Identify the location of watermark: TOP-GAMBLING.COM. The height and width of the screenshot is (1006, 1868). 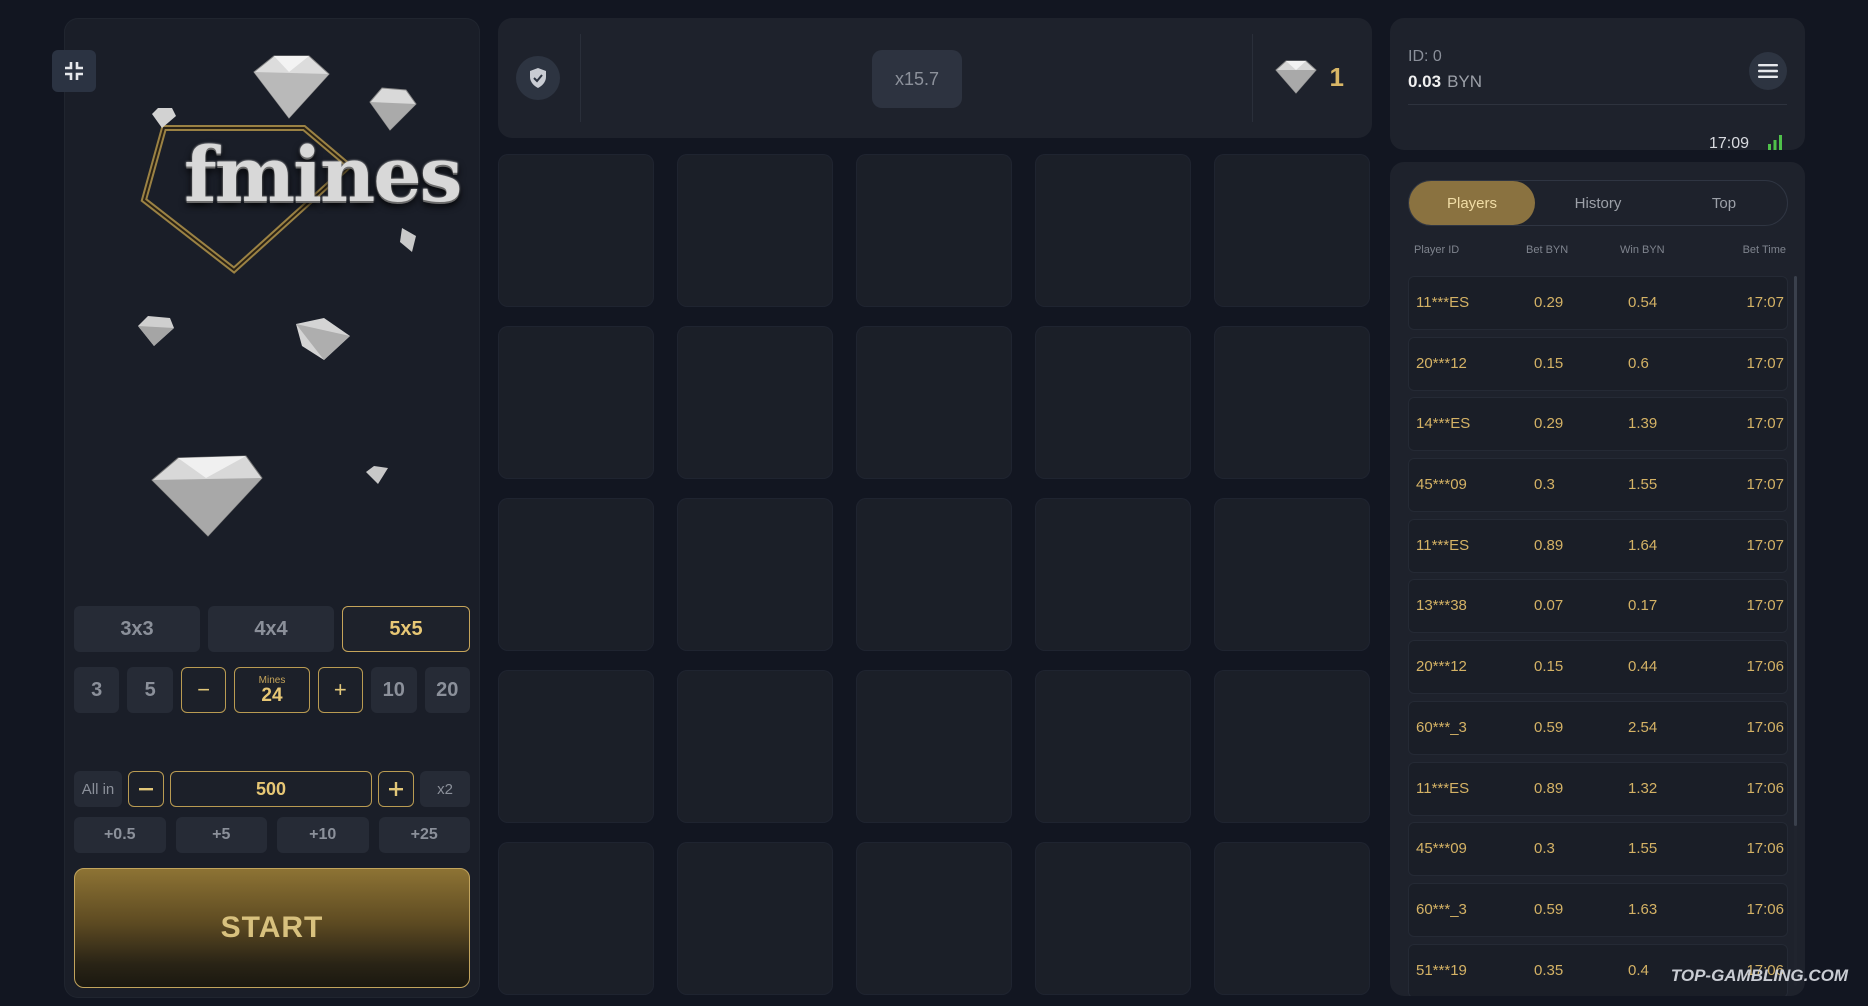
(1759, 975).